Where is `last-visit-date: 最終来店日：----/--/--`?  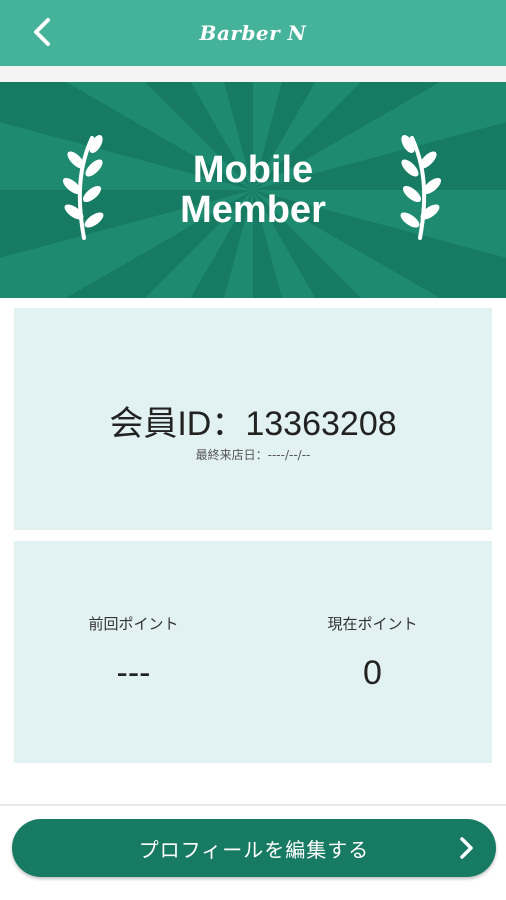 last-visit-date: 最終来店日：----/--/-- is located at coordinates (253, 455).